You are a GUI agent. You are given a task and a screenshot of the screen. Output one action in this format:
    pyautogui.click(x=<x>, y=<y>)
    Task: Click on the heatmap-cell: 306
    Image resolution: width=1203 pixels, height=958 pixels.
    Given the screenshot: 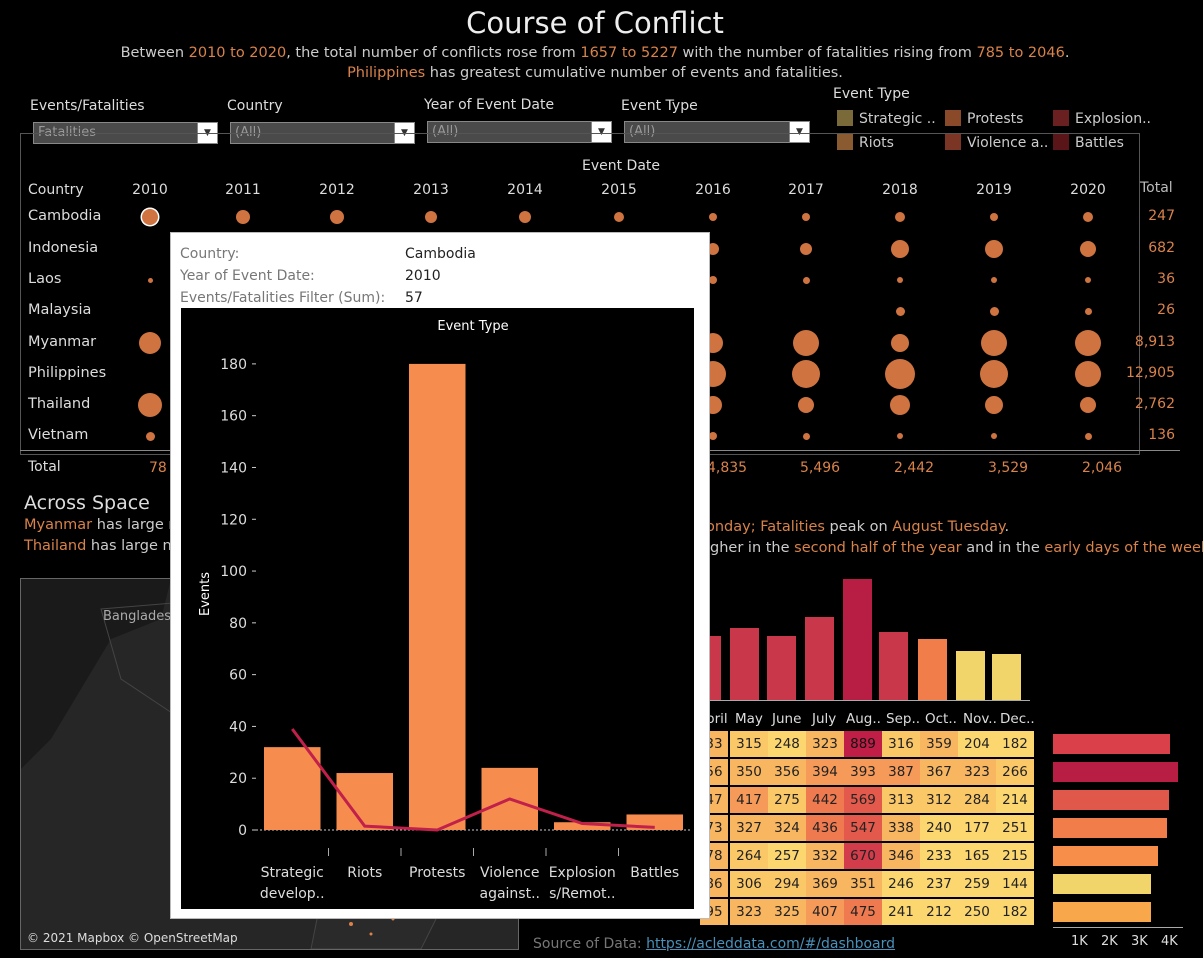 What is the action you would take?
    pyautogui.click(x=749, y=884)
    